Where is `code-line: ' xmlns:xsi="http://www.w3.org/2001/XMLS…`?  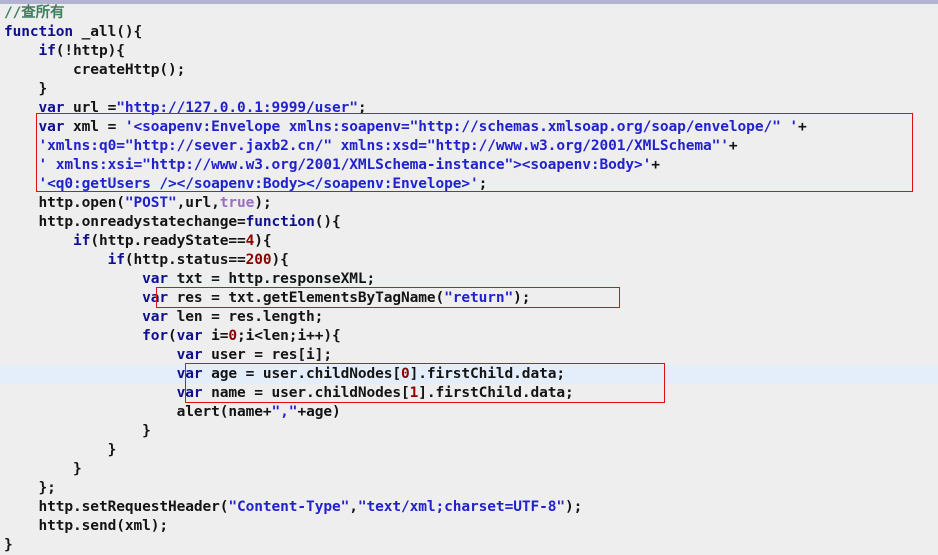
code-line: ' xmlns:xsi="http://www.w3.org/2001/XMLS… is located at coordinates (469, 165).